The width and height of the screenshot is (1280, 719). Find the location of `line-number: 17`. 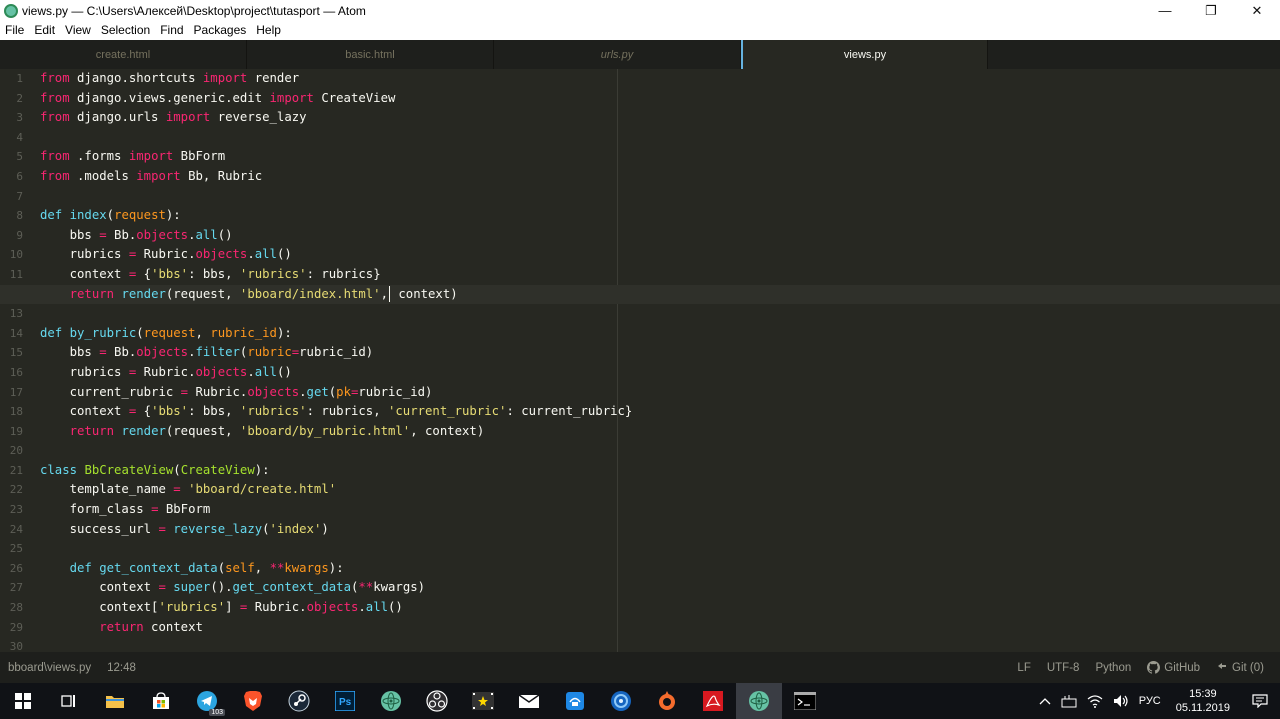

line-number: 17 is located at coordinates (16, 392).